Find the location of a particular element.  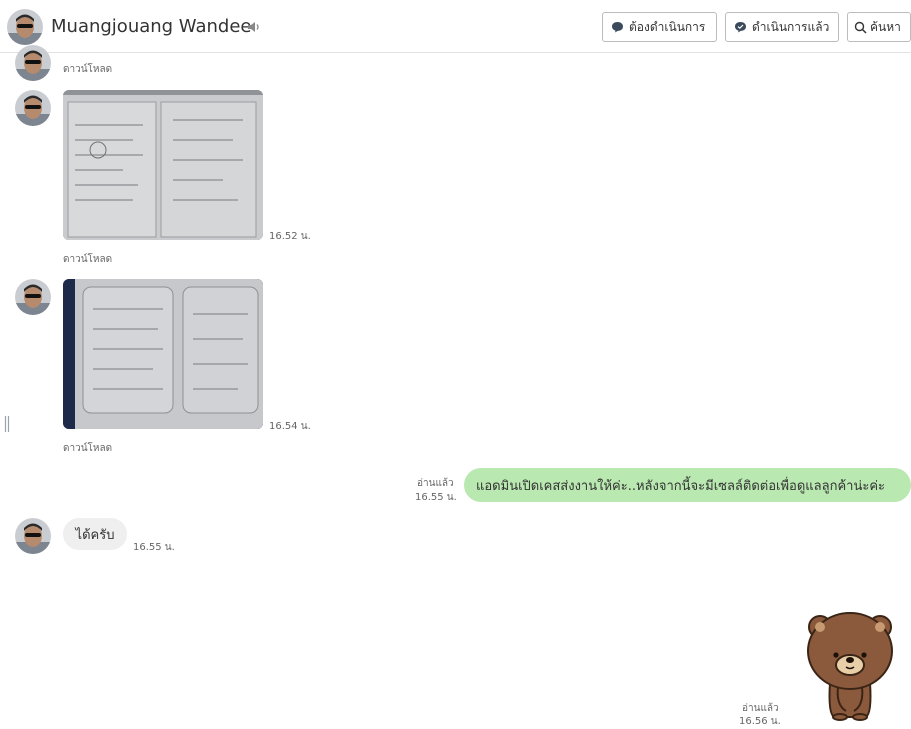

incoming-message-bubble: ได้ครับ is located at coordinates (95, 534).